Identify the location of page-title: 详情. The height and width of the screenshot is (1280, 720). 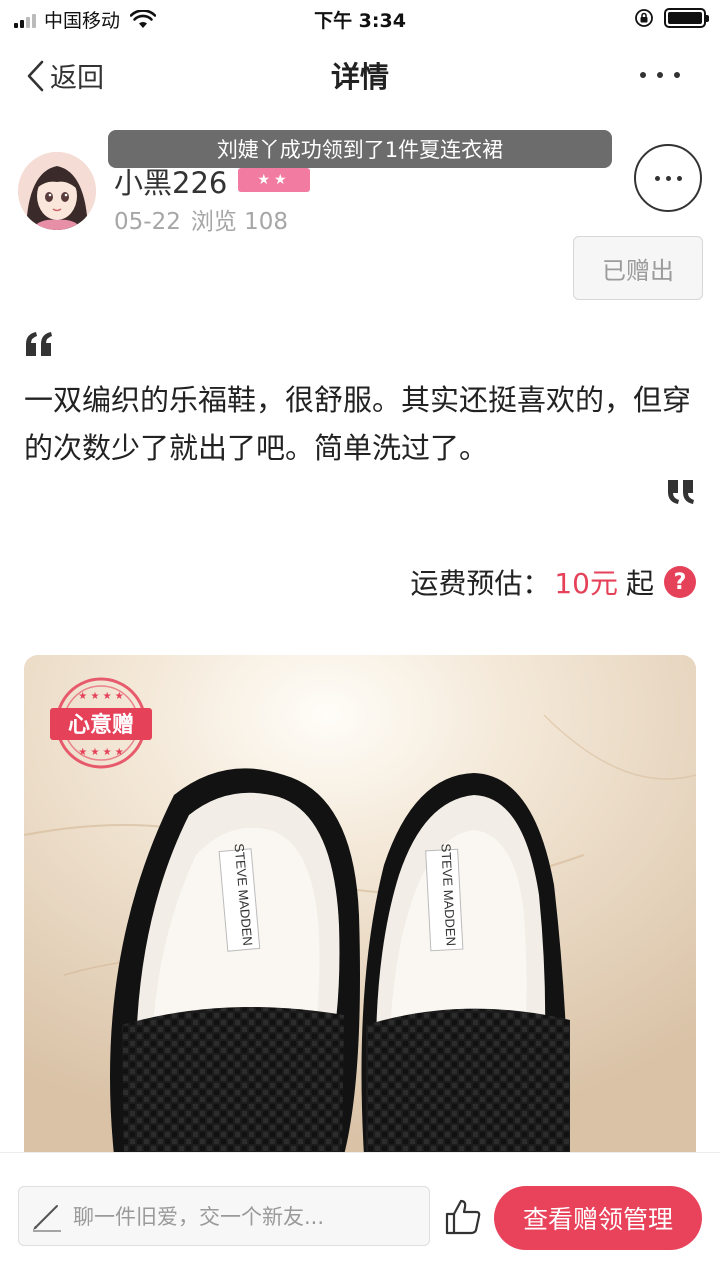
(359, 77).